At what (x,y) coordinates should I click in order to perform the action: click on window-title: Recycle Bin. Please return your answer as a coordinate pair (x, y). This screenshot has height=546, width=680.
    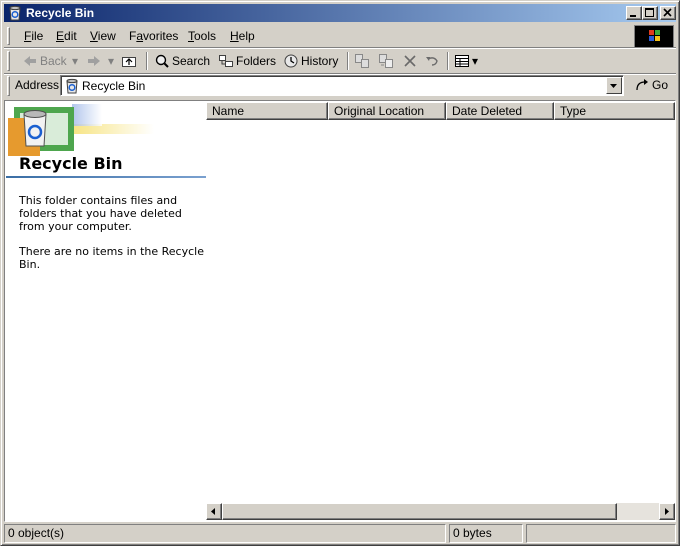
    Looking at the image, I should click on (60, 13).